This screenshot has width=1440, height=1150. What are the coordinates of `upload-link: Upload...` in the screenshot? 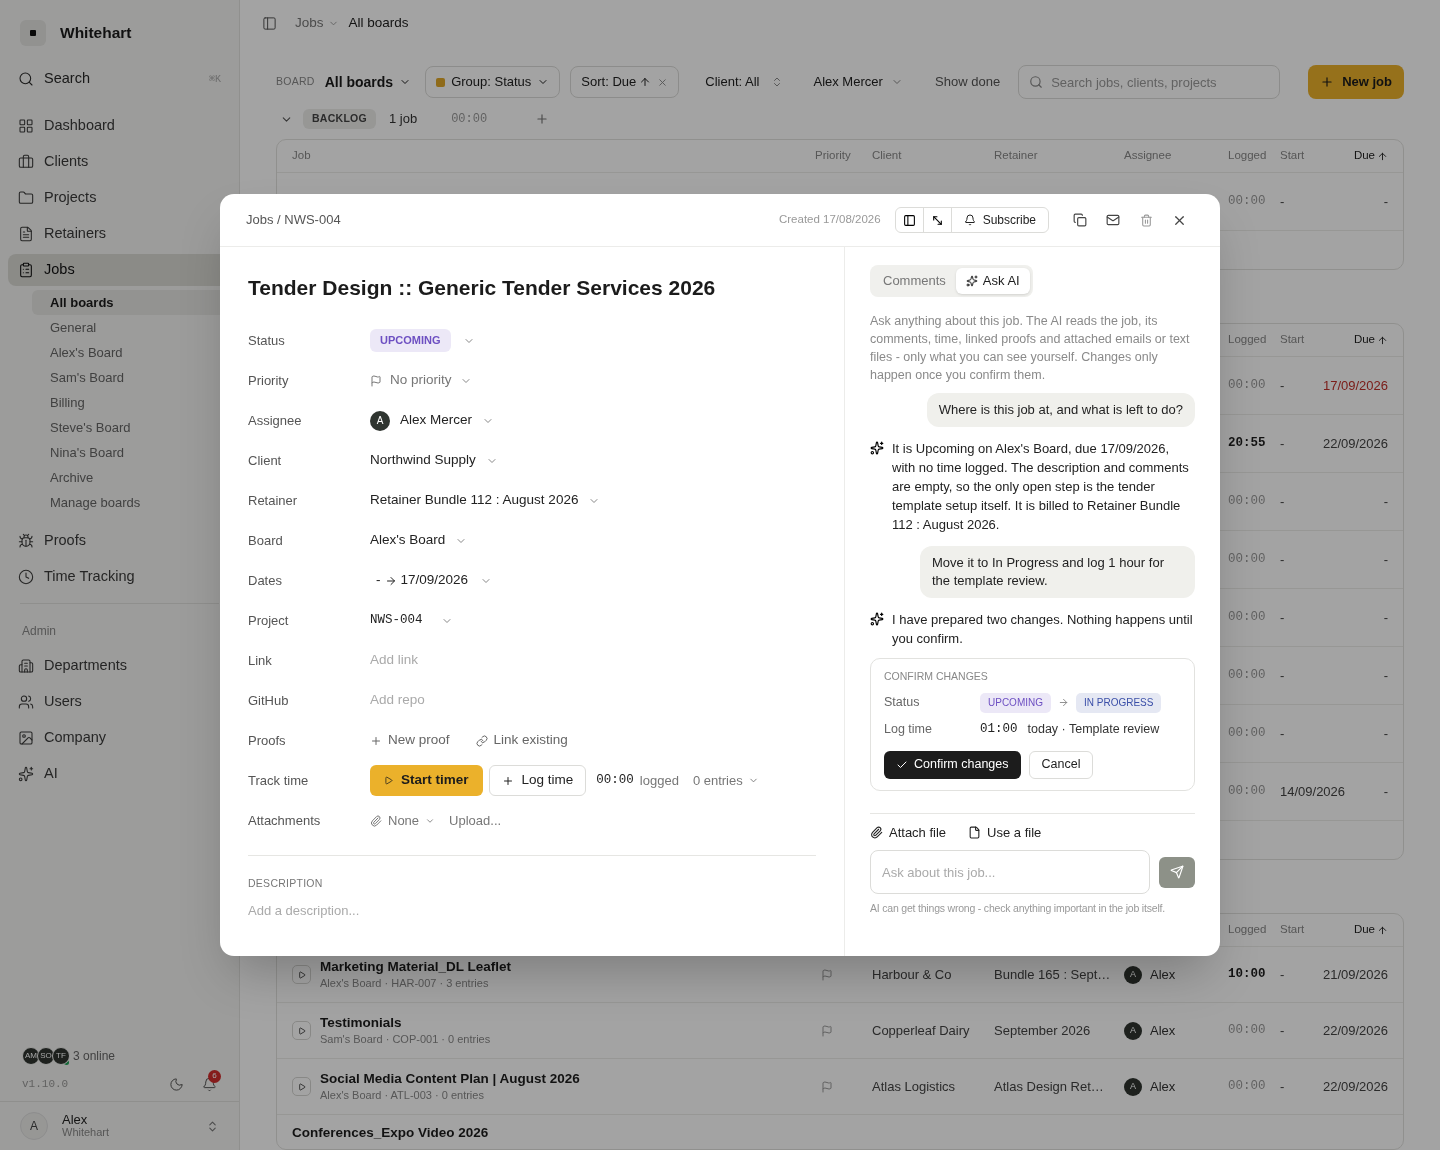 It's located at (475, 820).